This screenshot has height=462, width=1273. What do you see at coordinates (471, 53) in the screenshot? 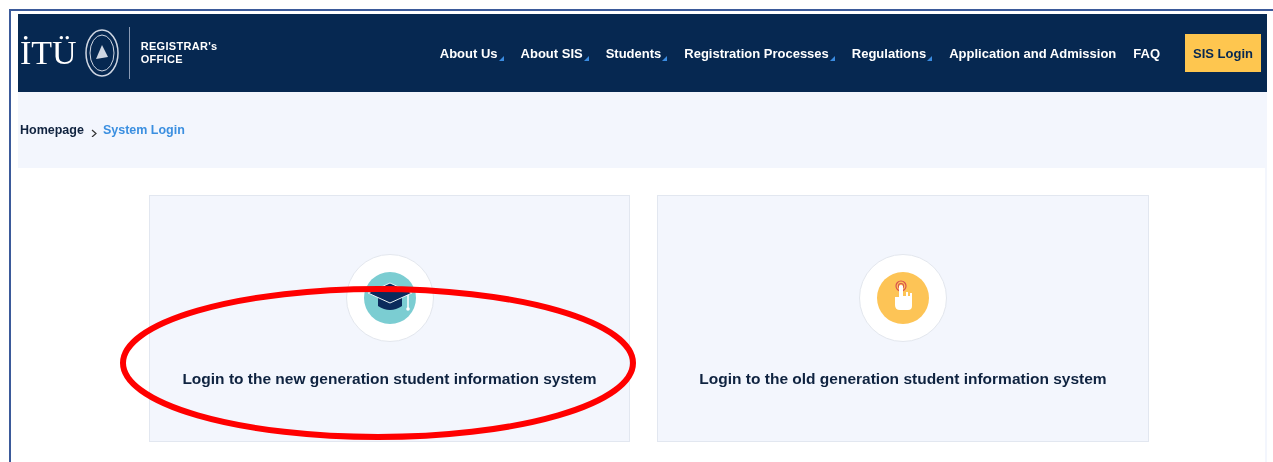
I see `nav-link: About Us` at bounding box center [471, 53].